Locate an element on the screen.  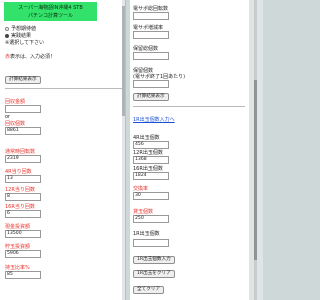
radio-actual is located at coordinates (7, 35).